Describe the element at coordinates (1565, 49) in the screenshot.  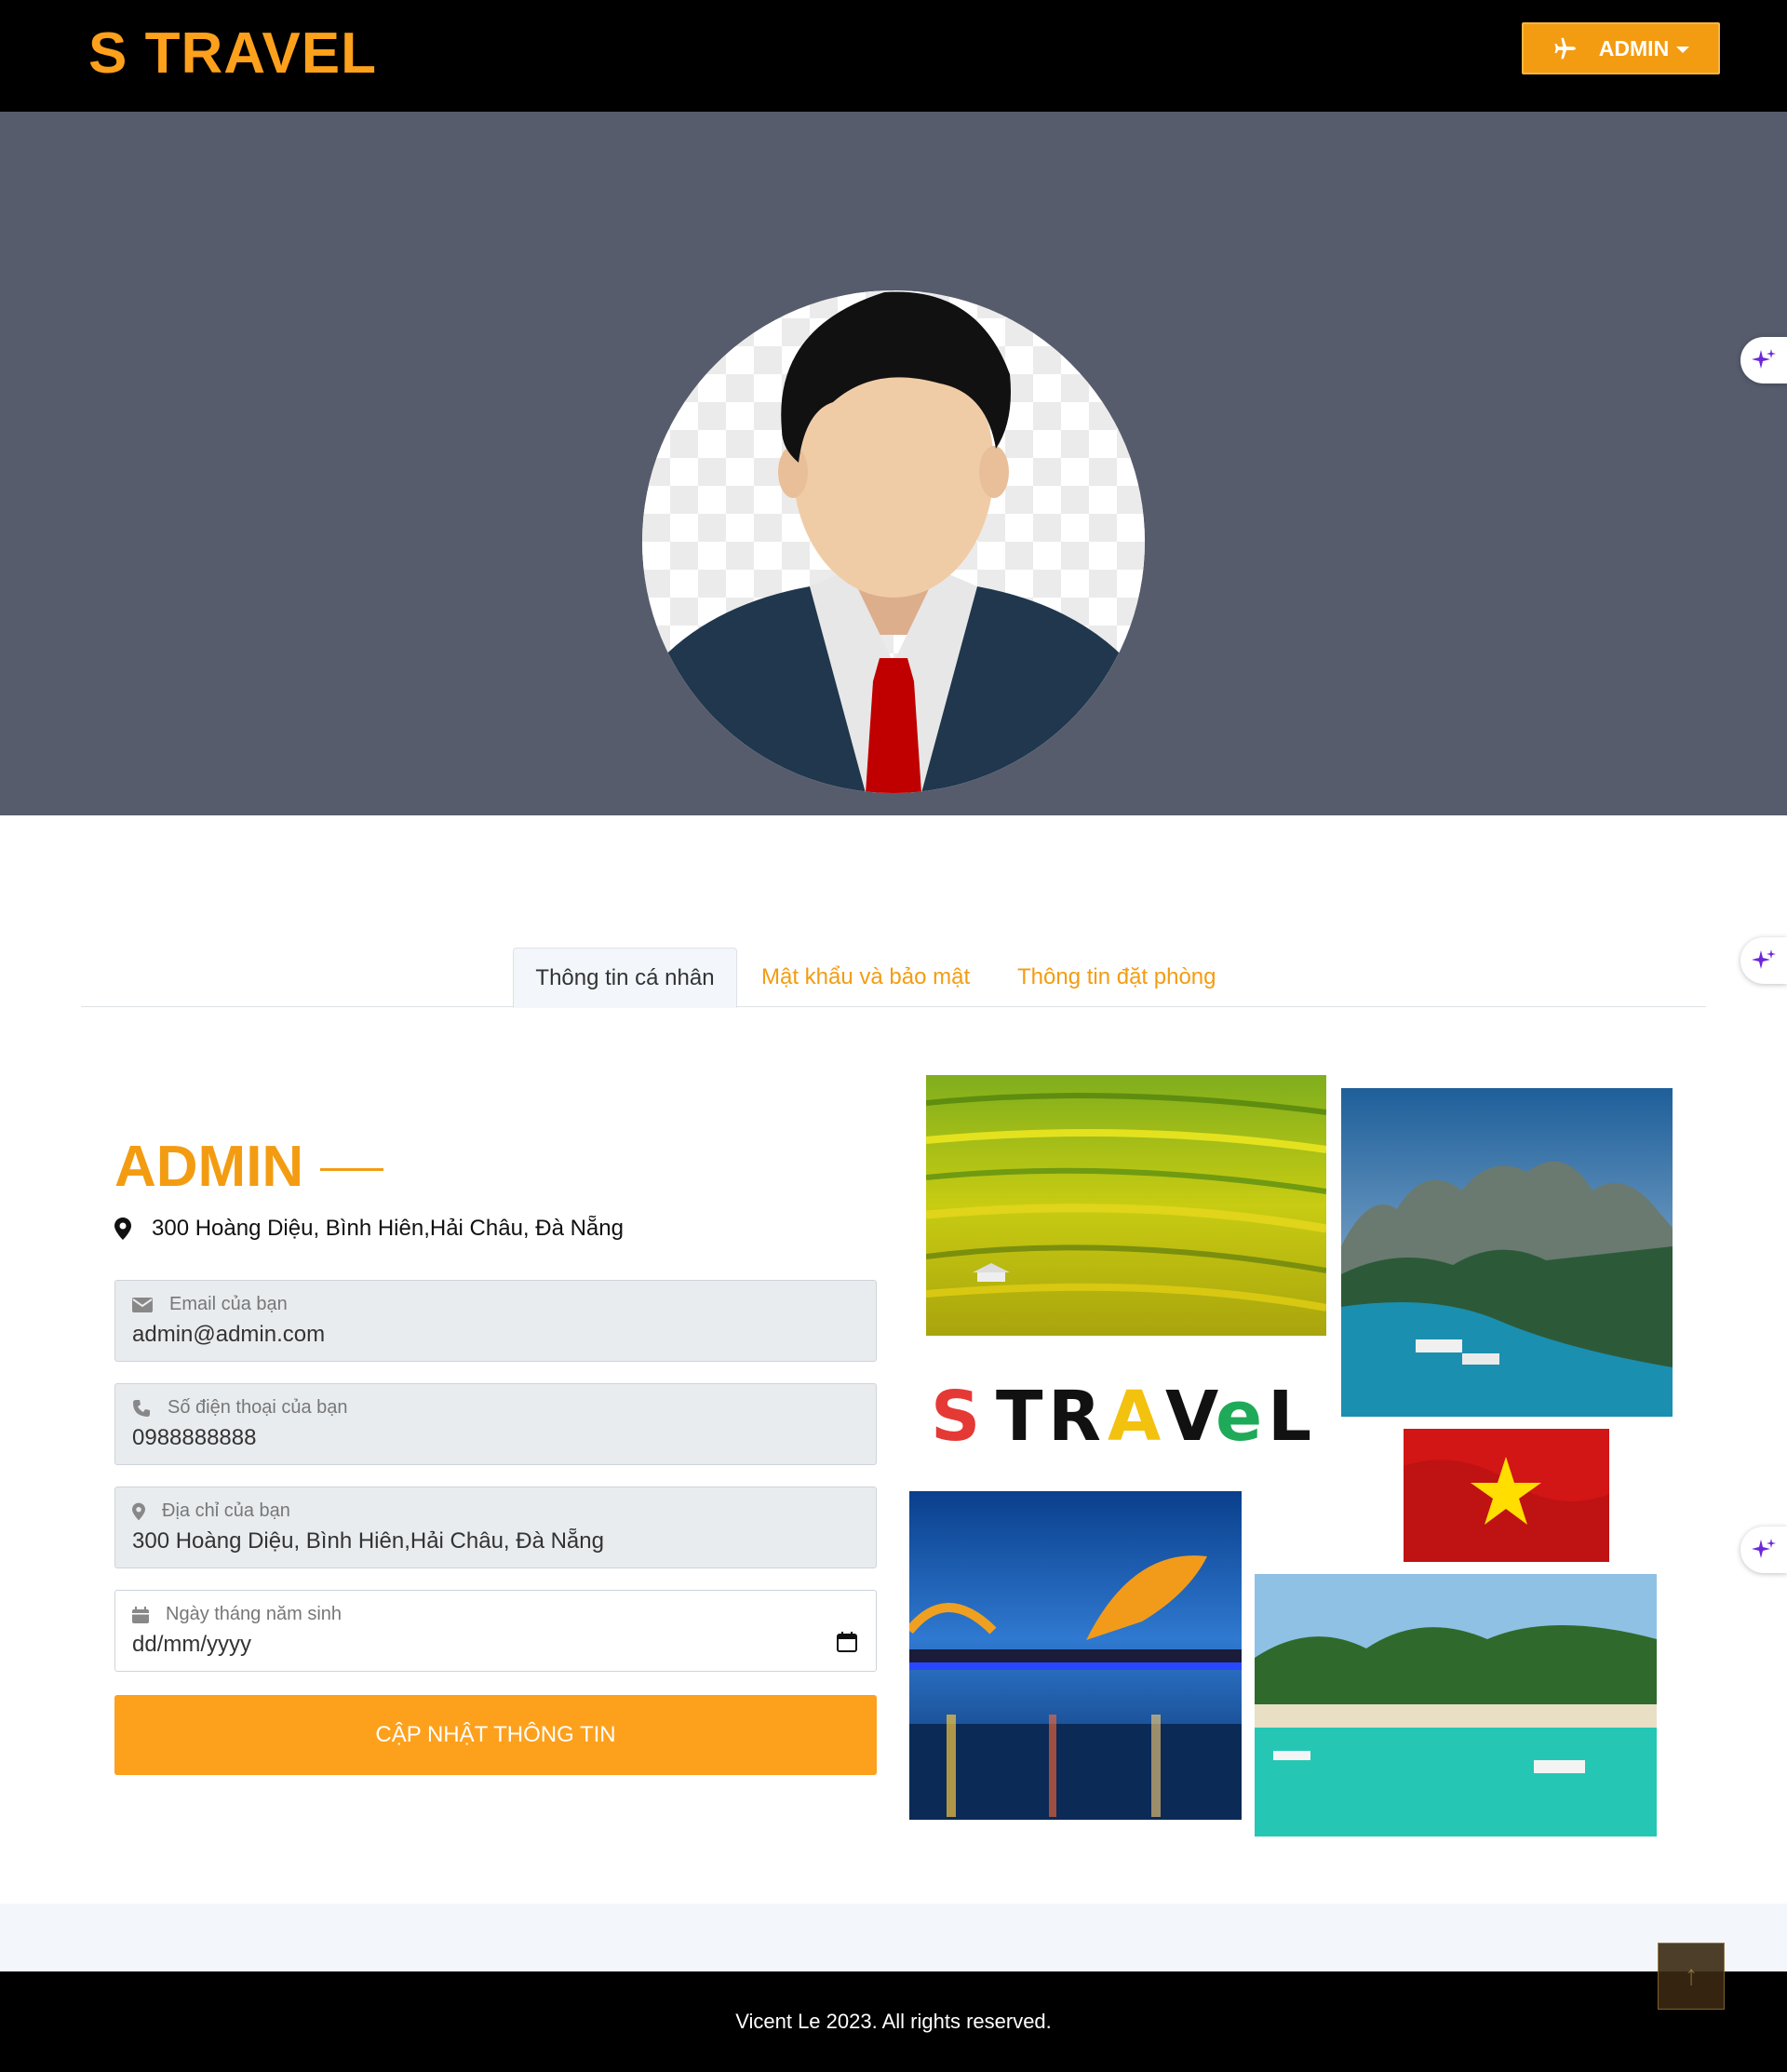
I see `plane-icon` at that location.